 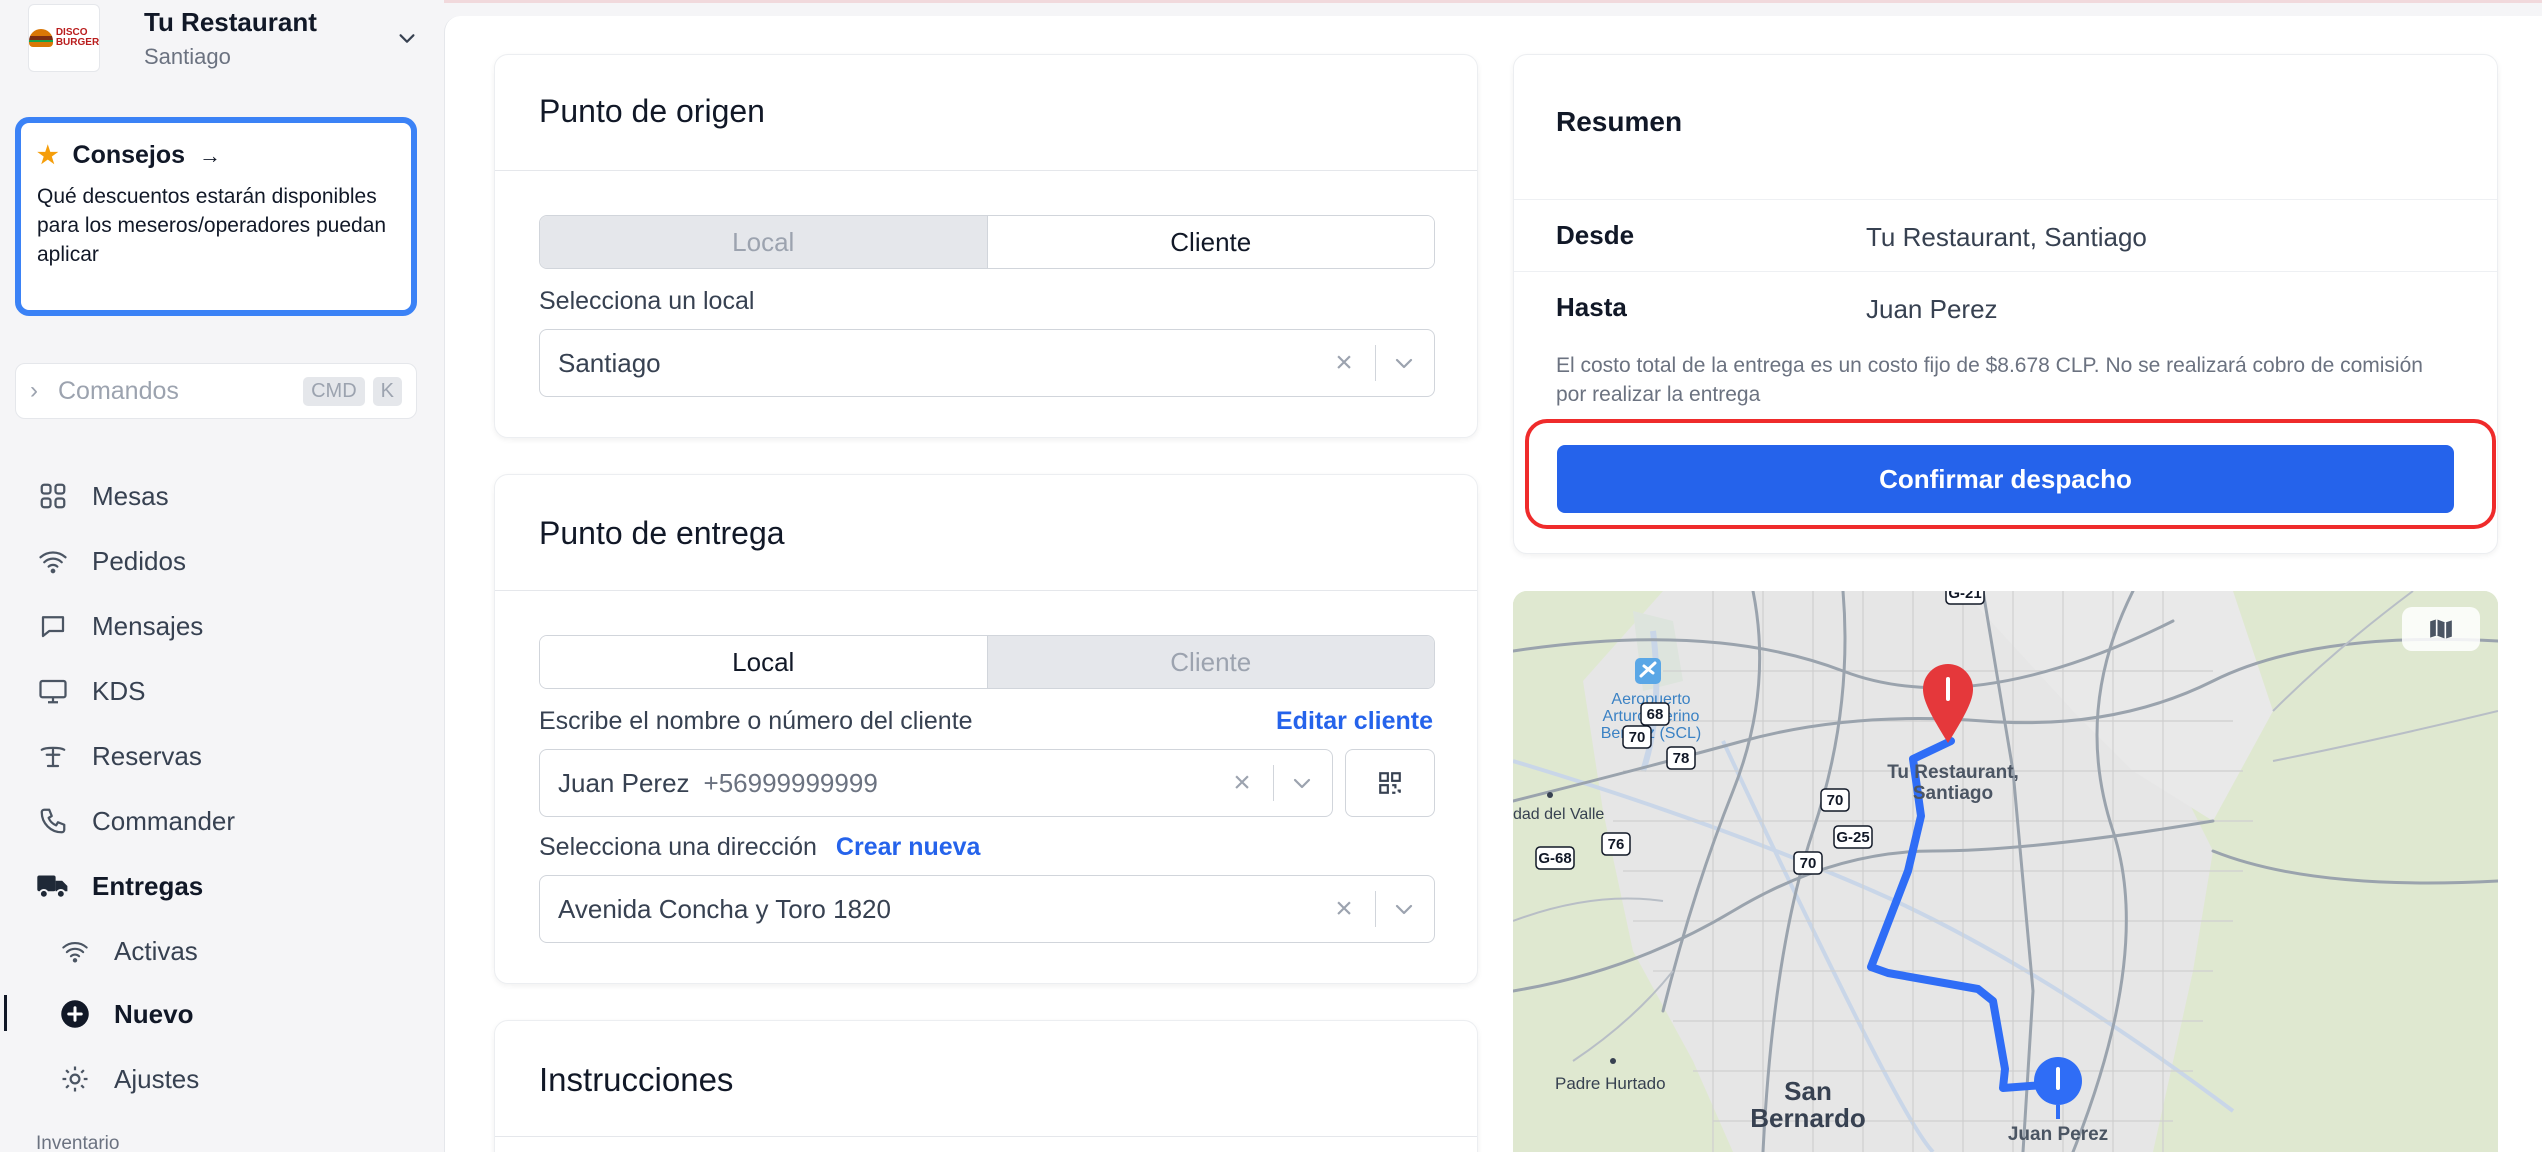 I want to click on origin-seg-cliente: Cliente, so click(x=1210, y=242).